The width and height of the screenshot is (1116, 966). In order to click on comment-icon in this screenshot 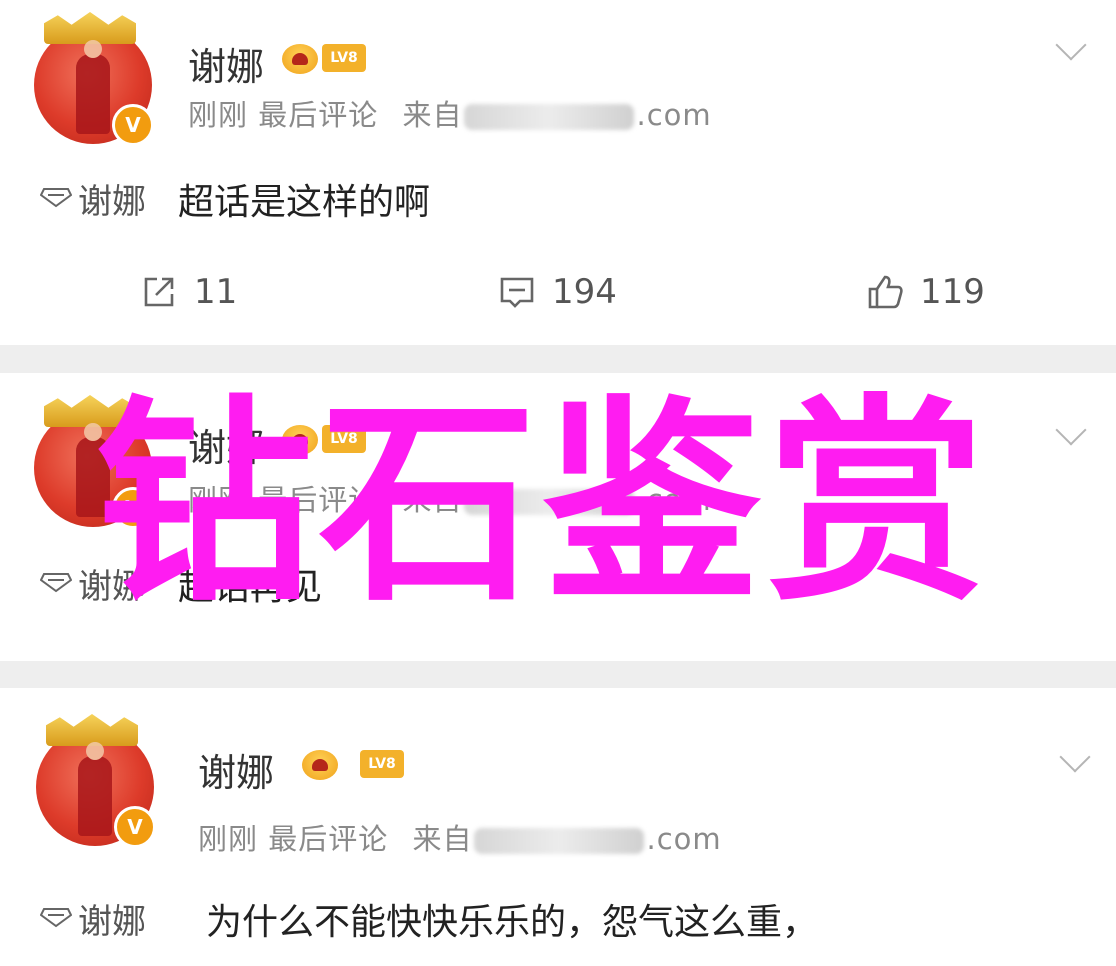, I will do `click(517, 292)`.